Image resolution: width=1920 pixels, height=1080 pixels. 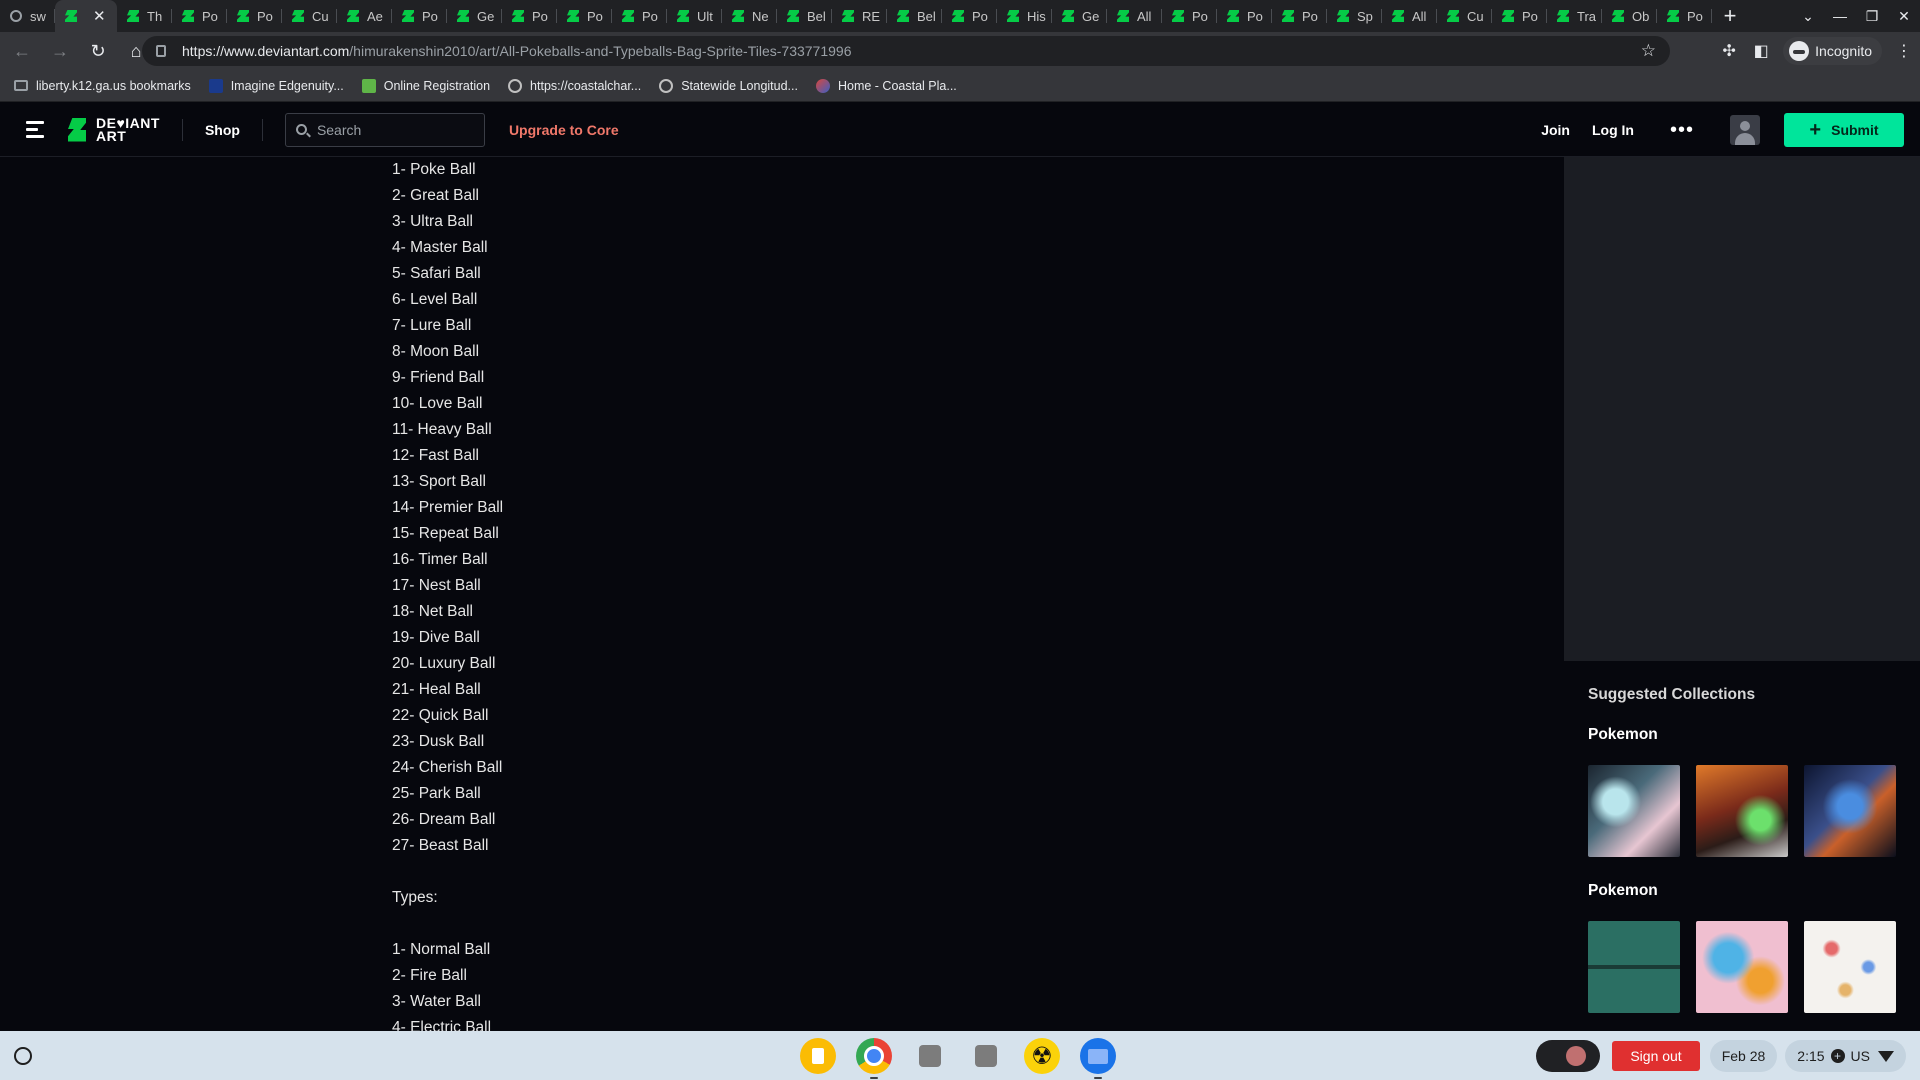 I want to click on user-avatar-icon, so click(x=1745, y=130).